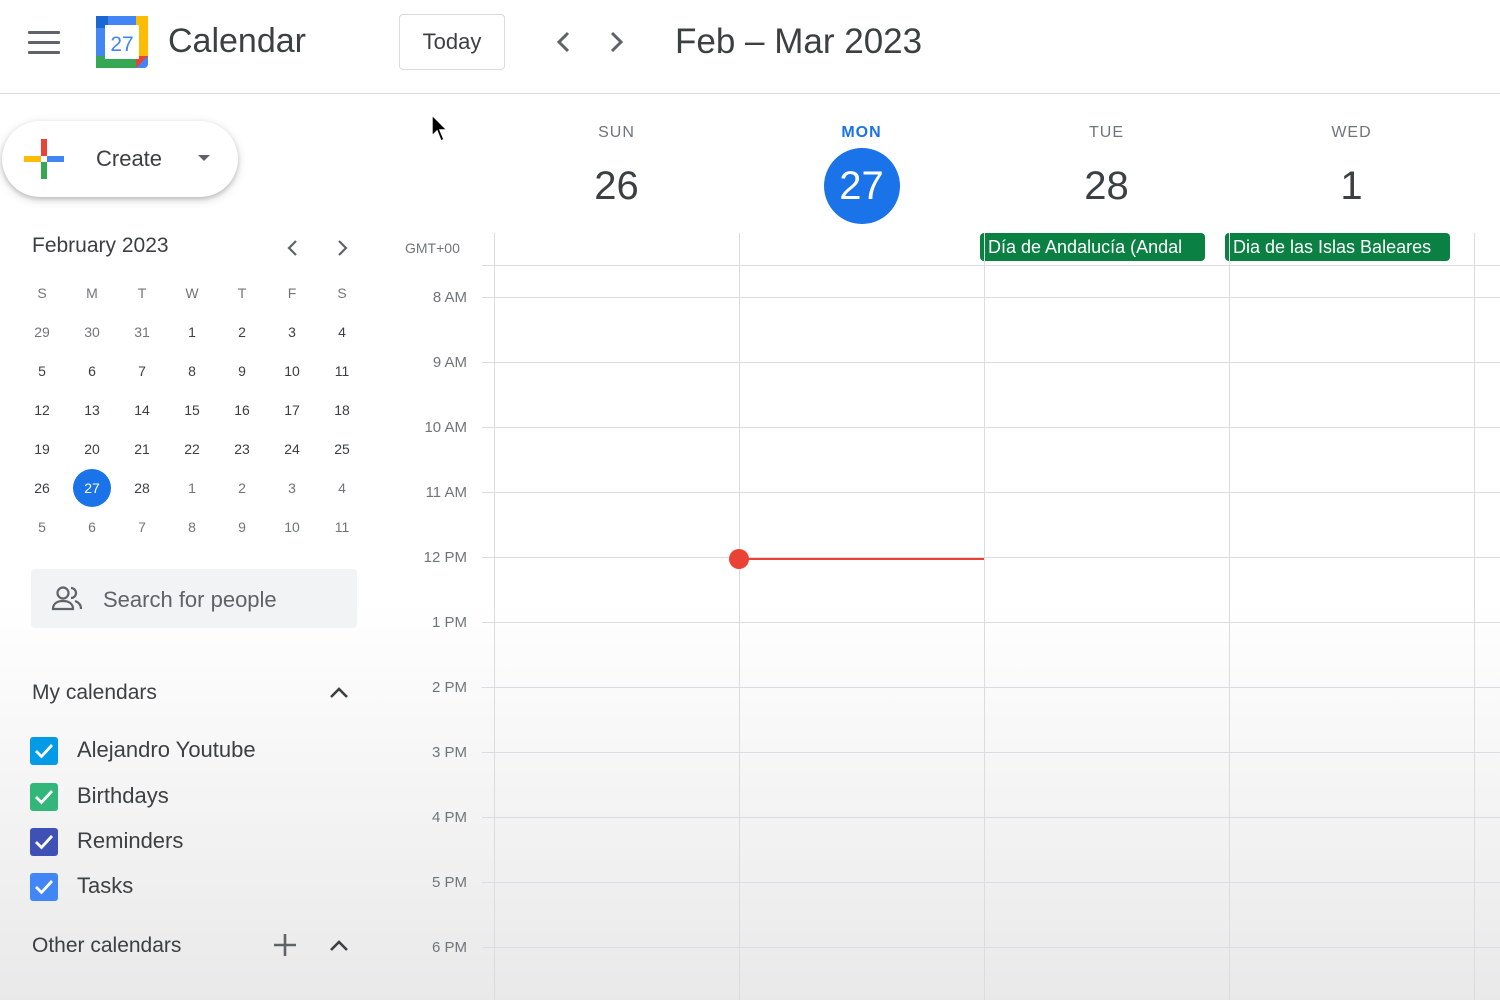  I want to click on mini-calendar-day: 30, so click(92, 331).